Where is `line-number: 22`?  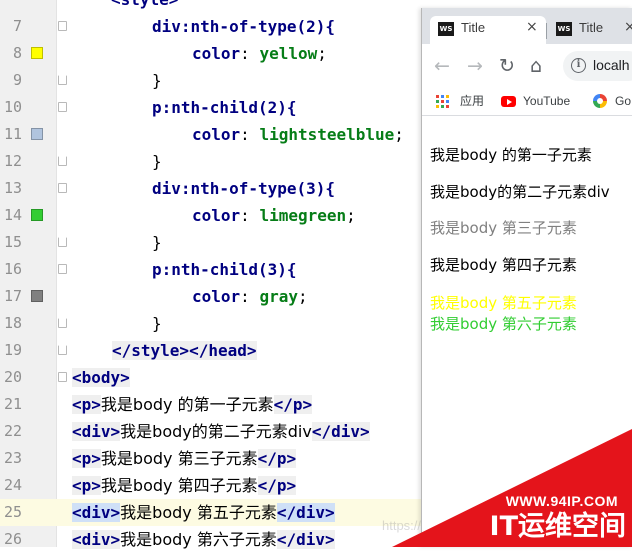 line-number: 22 is located at coordinates (12, 431).